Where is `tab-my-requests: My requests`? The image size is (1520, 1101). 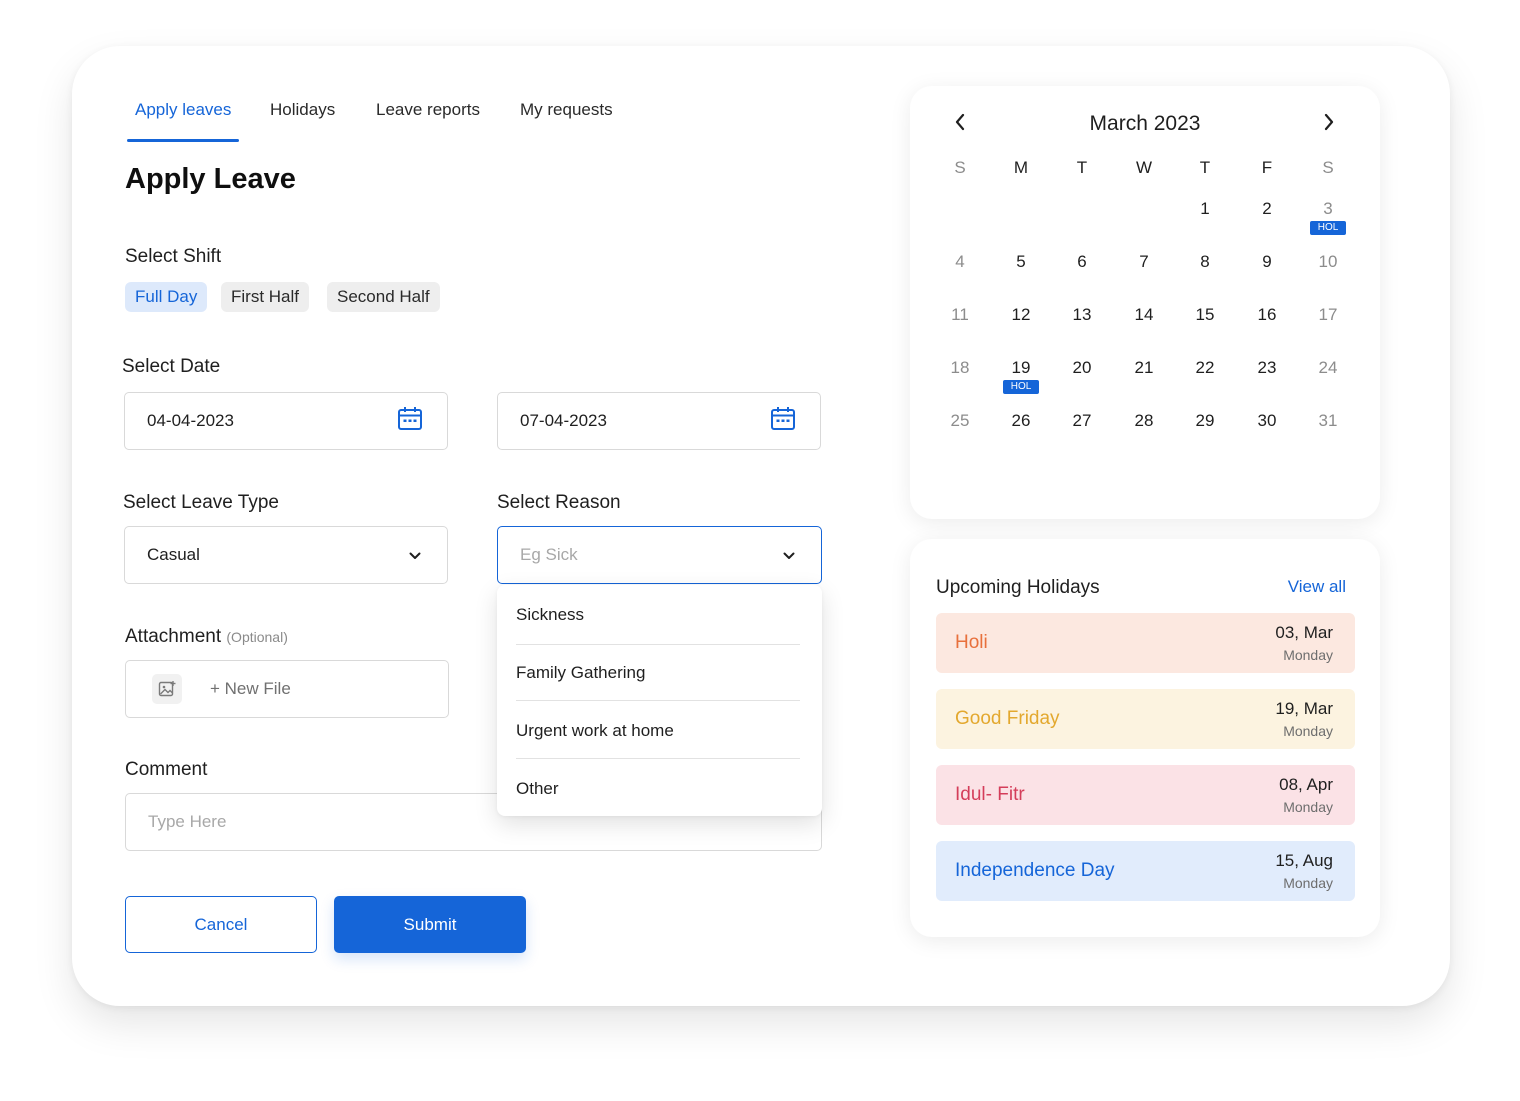 tab-my-requests: My requests is located at coordinates (566, 110).